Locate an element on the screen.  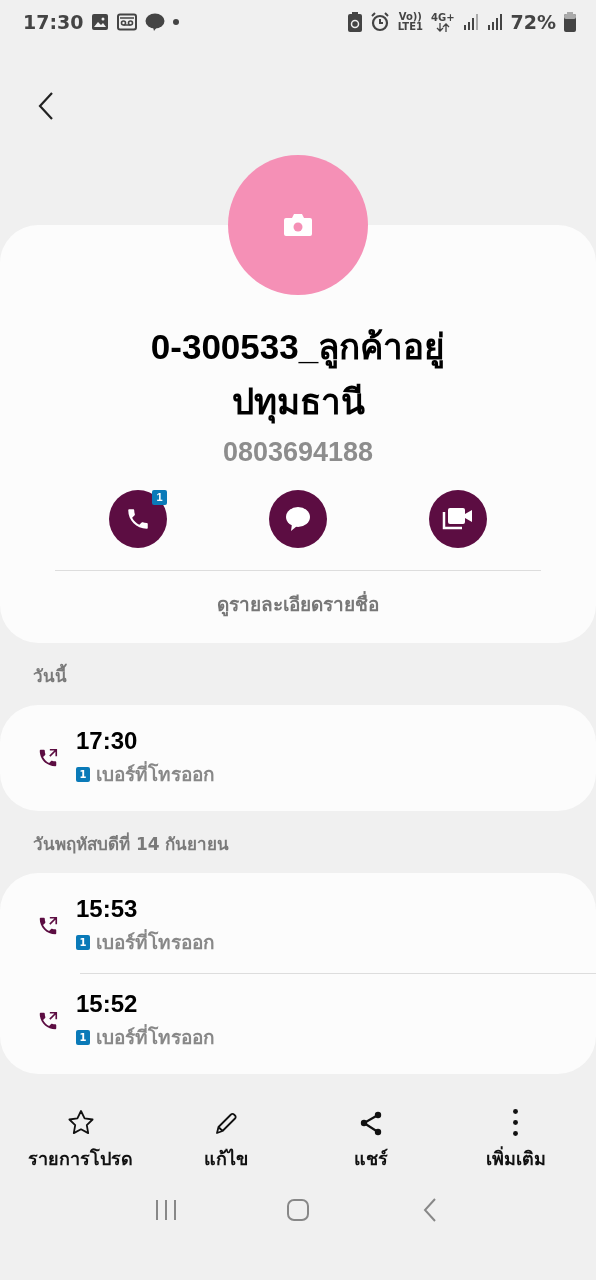
network-label: 4G+ is located at coordinates (442, 17).